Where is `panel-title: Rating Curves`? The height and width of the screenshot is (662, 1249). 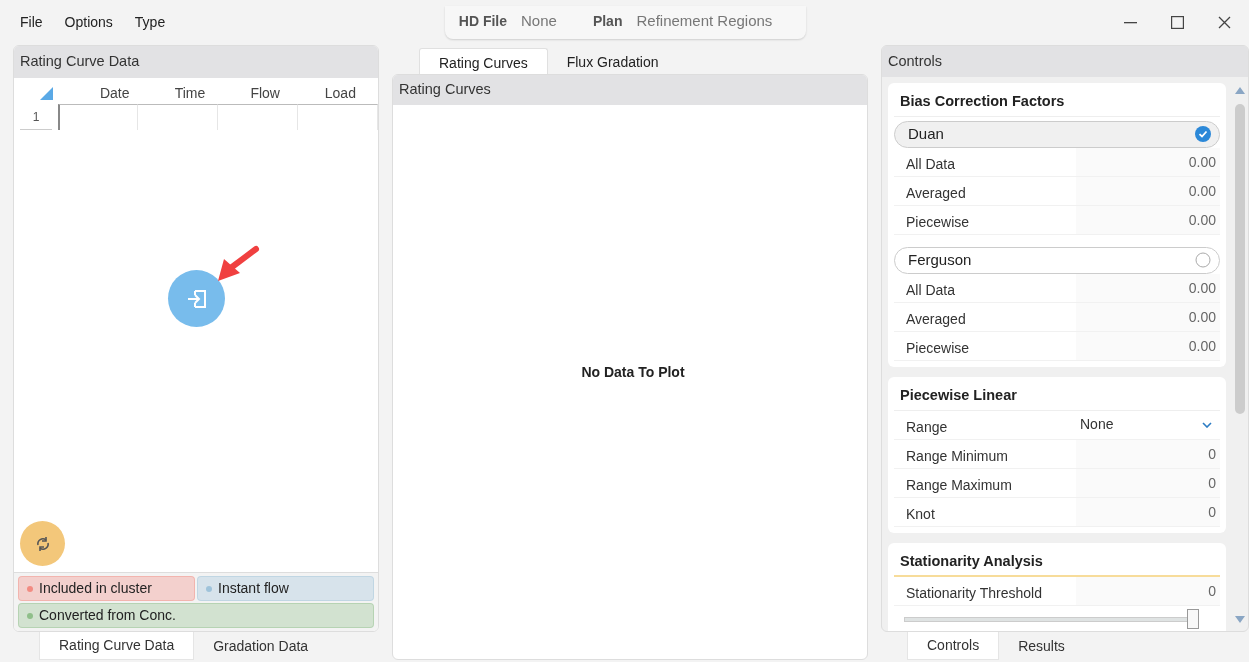
panel-title: Rating Curves is located at coordinates (630, 90).